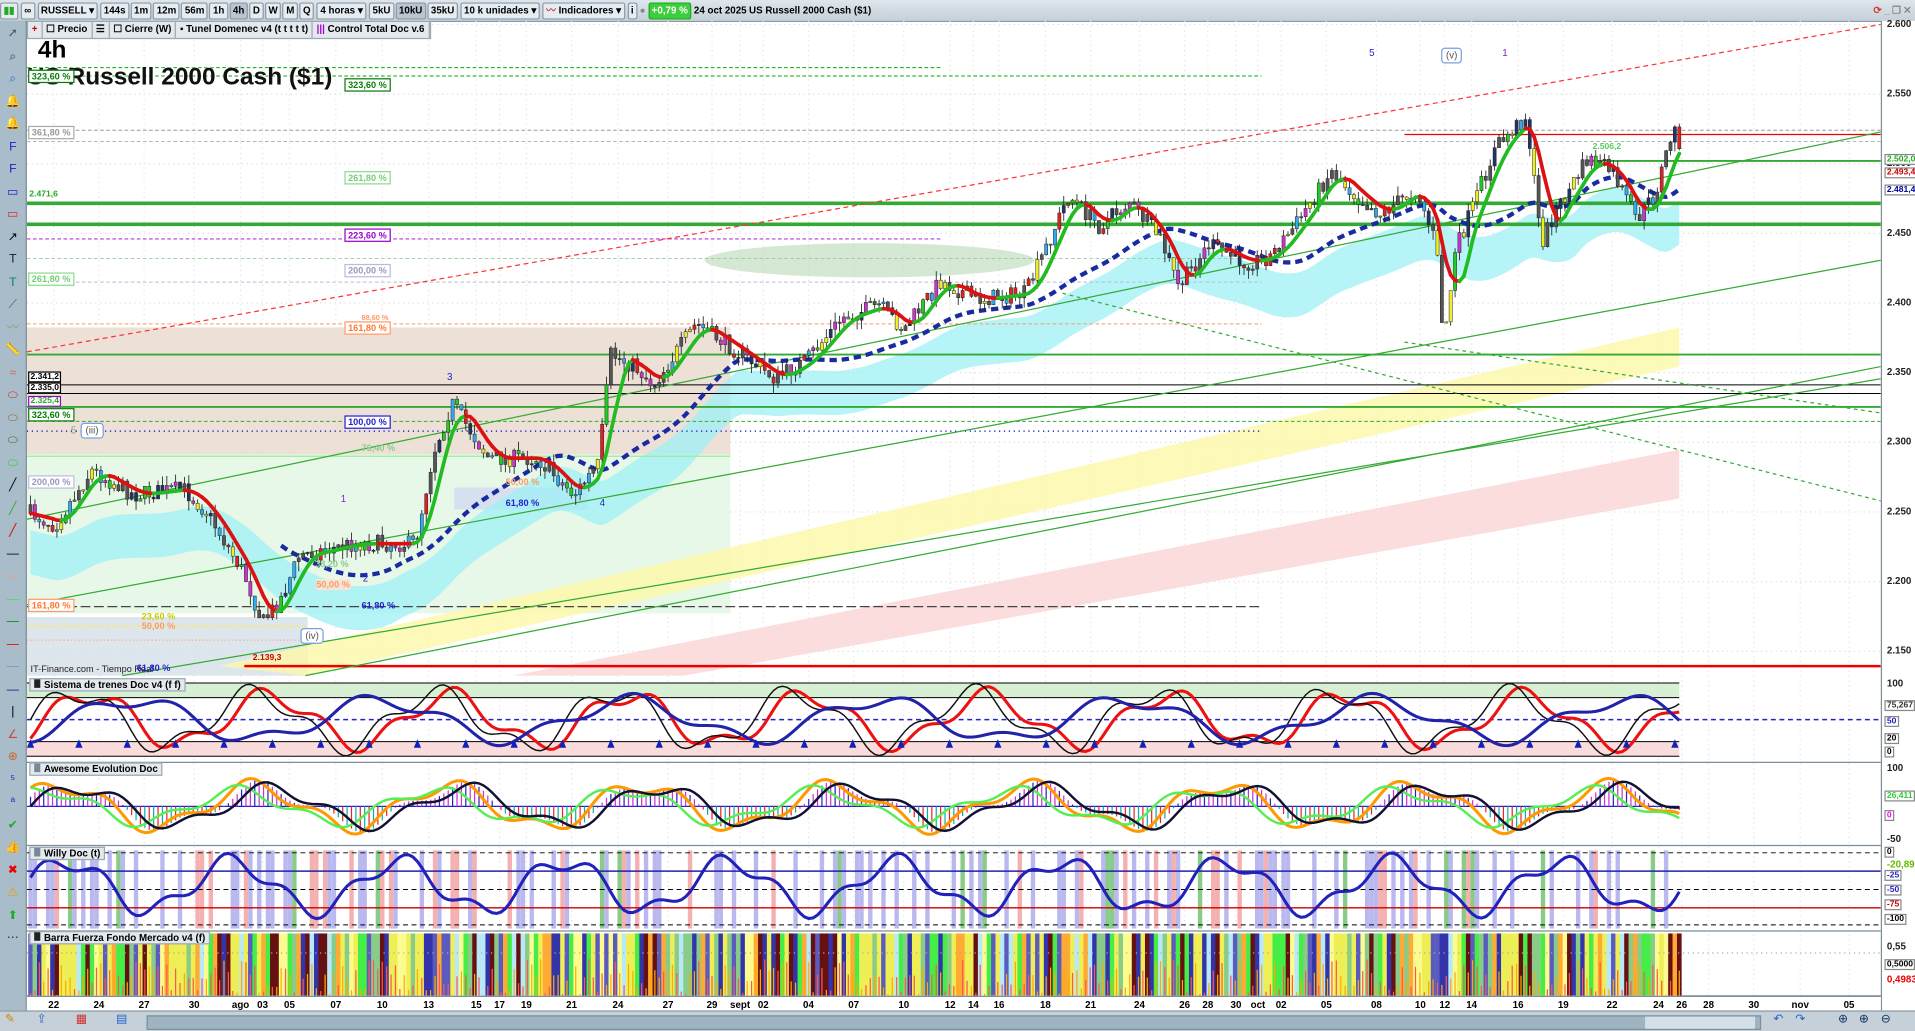  I want to click on legend-item-price: ☐ Precio, so click(67, 30).